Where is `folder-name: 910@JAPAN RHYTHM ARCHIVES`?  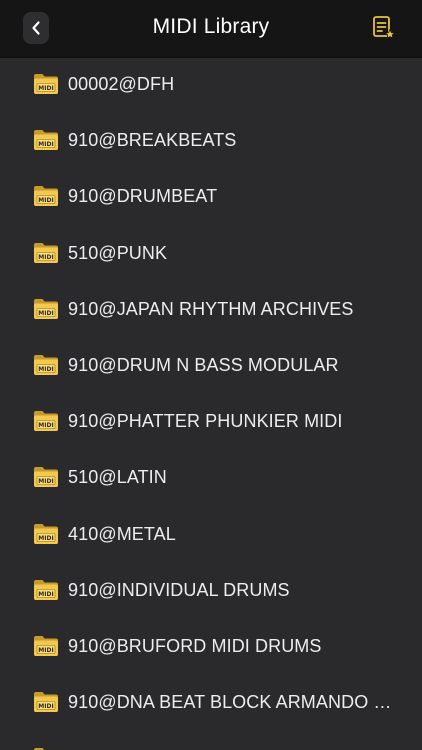
folder-name: 910@JAPAN RHYTHM ARCHIVES is located at coordinates (211, 308).